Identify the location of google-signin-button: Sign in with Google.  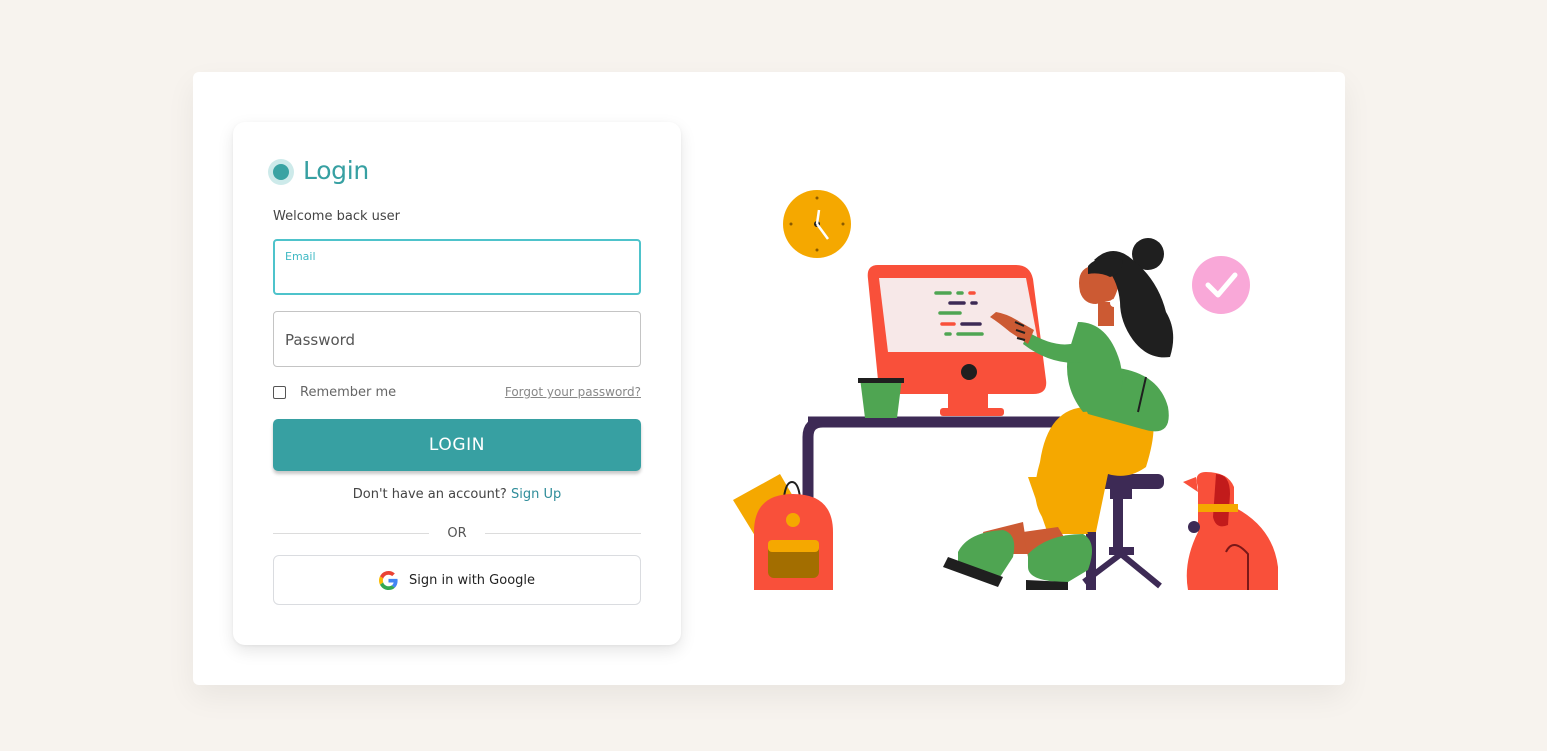
(457, 580).